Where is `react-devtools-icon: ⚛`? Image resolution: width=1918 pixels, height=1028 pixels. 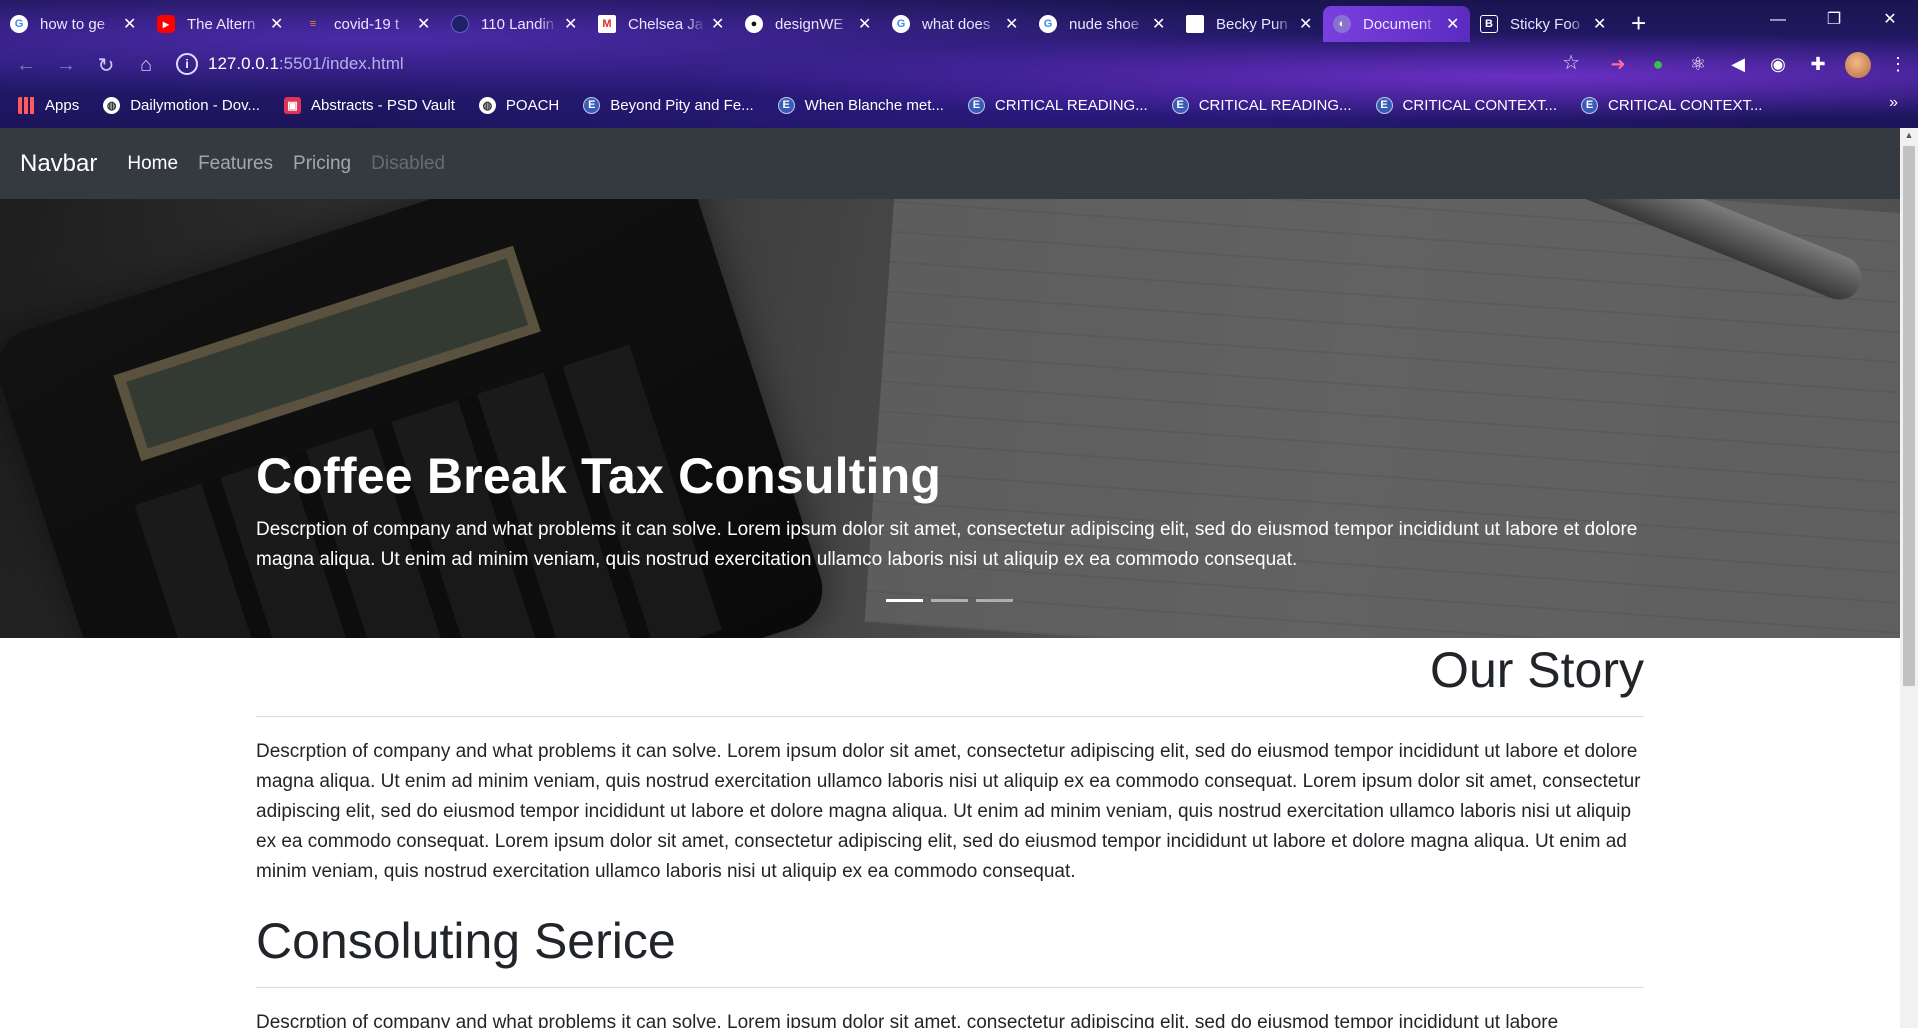
react-devtools-icon: ⚛ is located at coordinates (1698, 68).